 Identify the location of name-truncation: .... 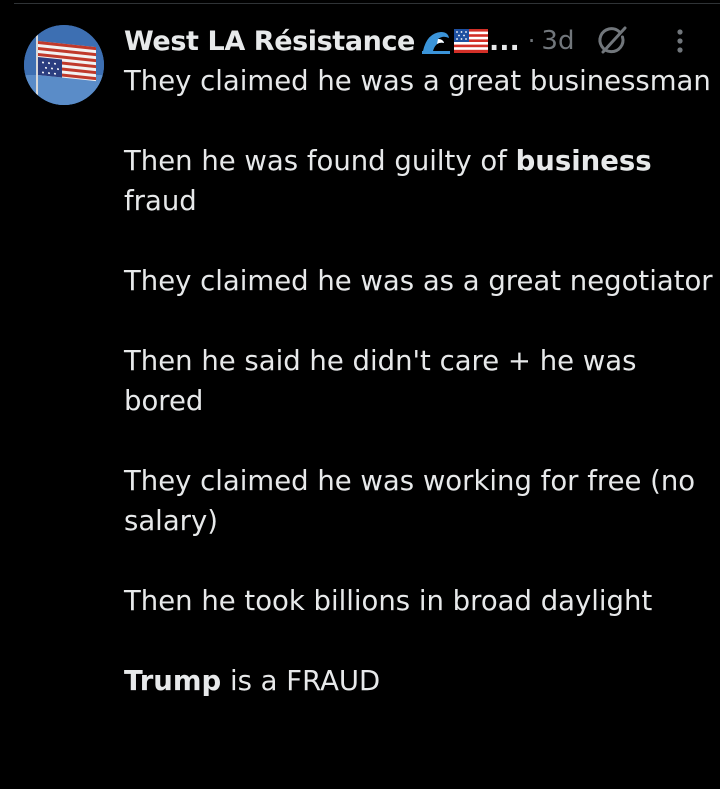
(504, 41).